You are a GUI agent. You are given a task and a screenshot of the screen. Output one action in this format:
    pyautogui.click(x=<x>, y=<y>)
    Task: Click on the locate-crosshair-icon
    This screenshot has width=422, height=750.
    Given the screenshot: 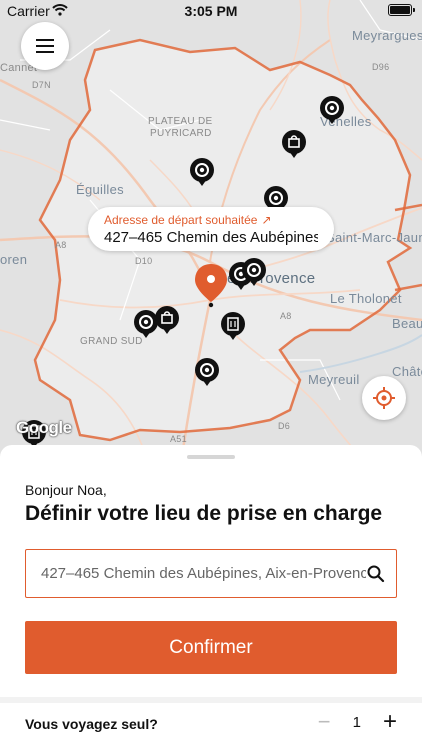 What is the action you would take?
    pyautogui.click(x=384, y=398)
    